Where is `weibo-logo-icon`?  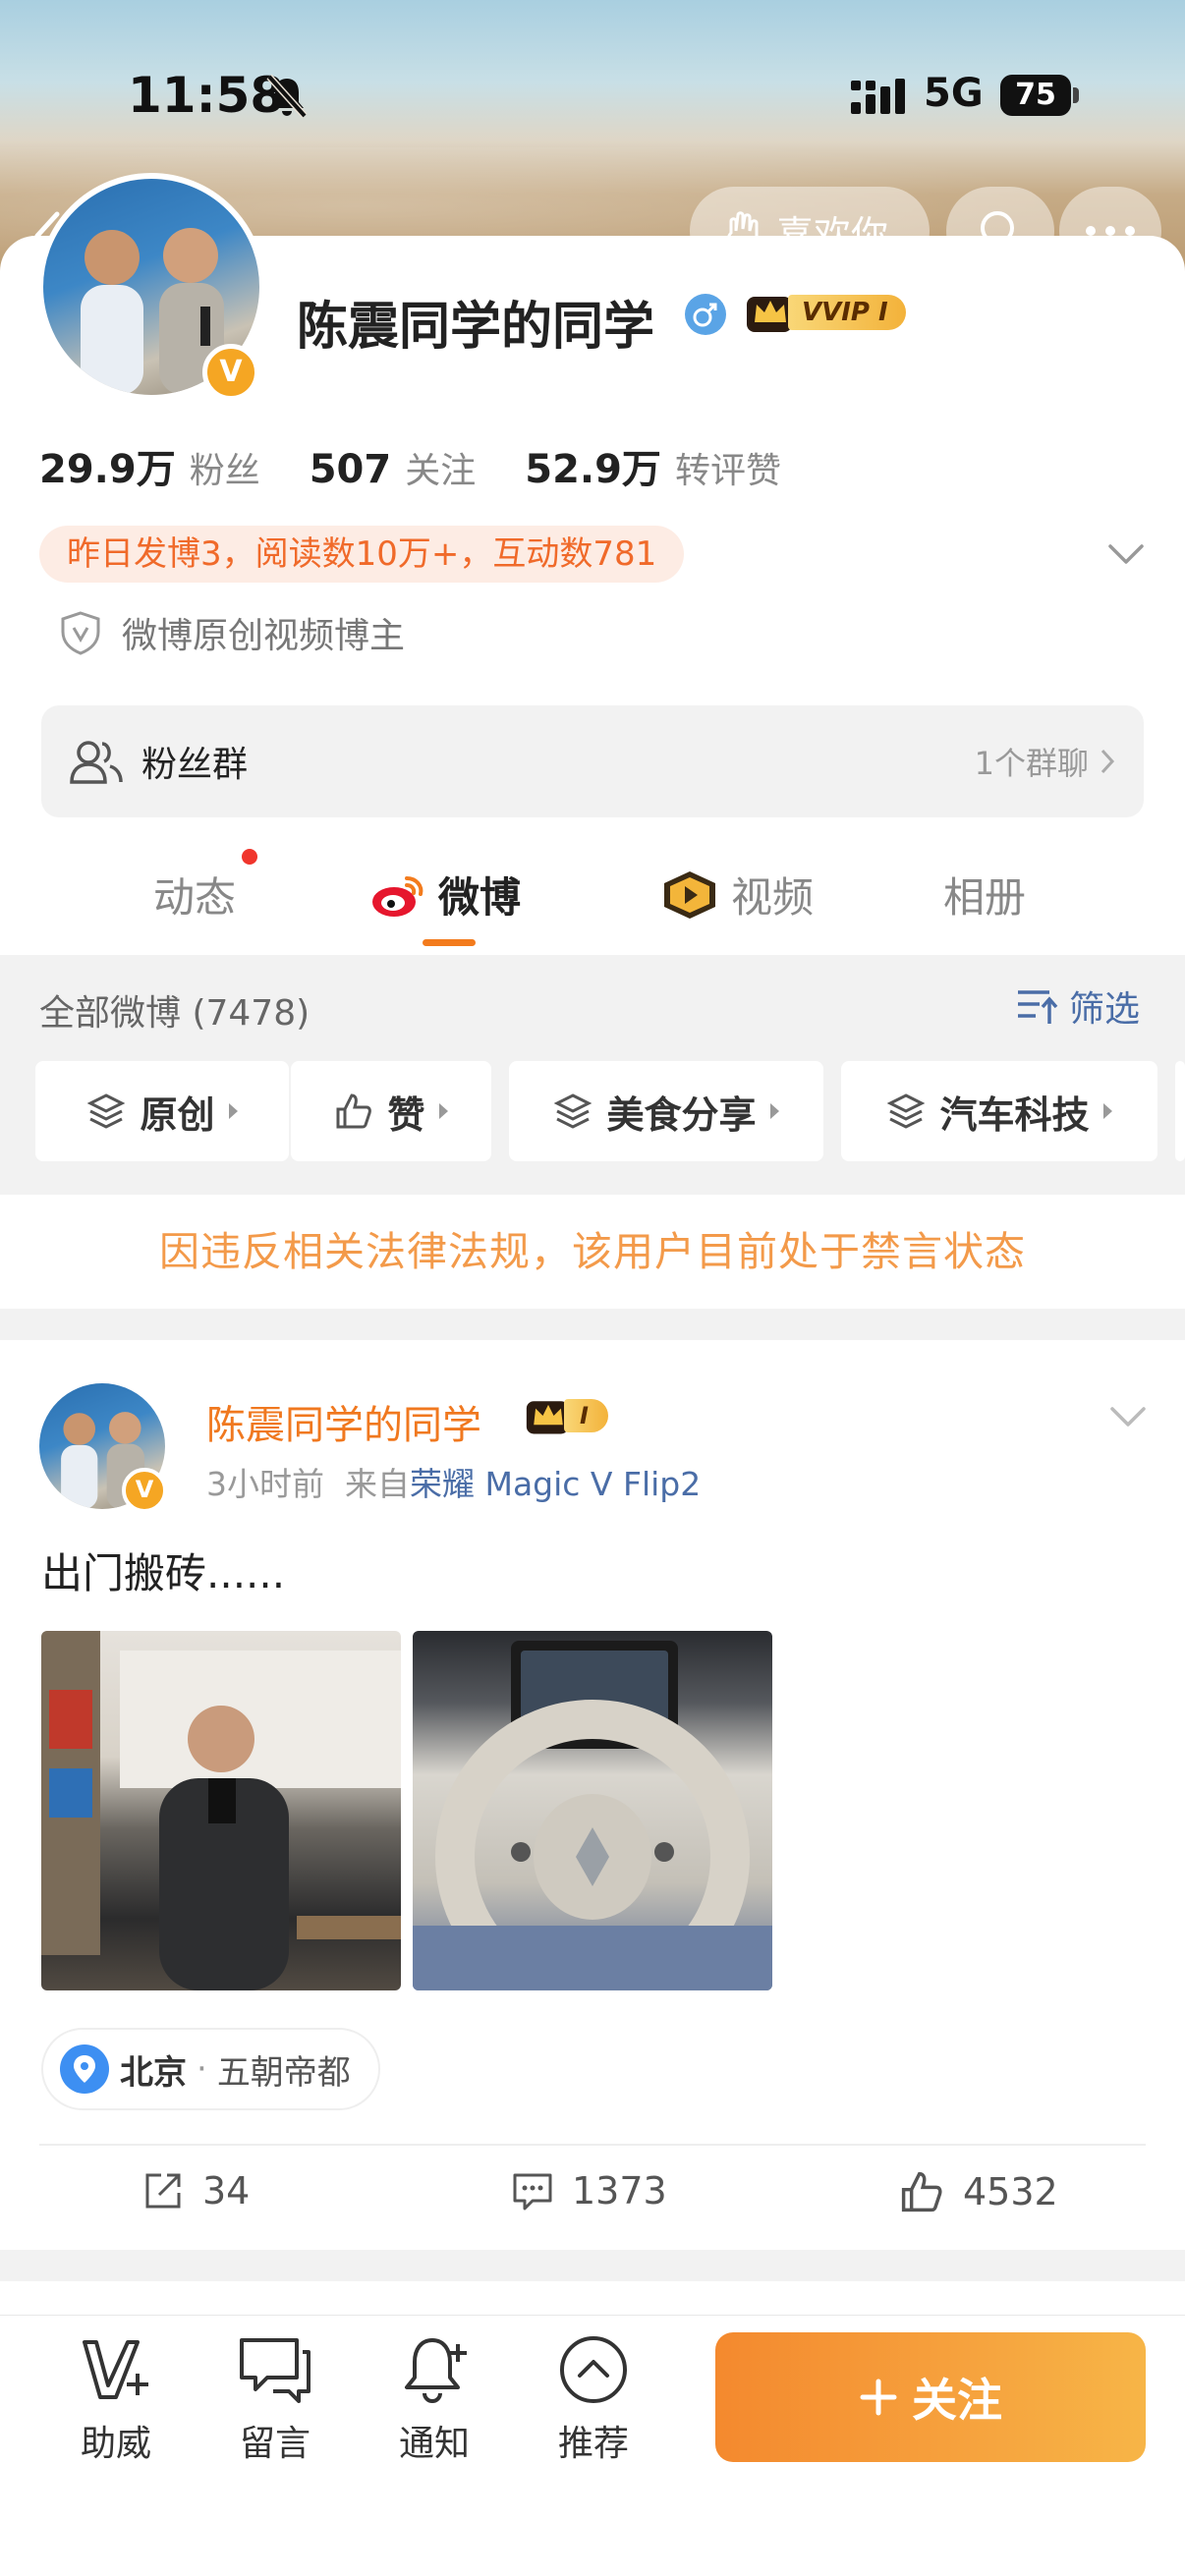
weibo-logo-icon is located at coordinates (398, 896).